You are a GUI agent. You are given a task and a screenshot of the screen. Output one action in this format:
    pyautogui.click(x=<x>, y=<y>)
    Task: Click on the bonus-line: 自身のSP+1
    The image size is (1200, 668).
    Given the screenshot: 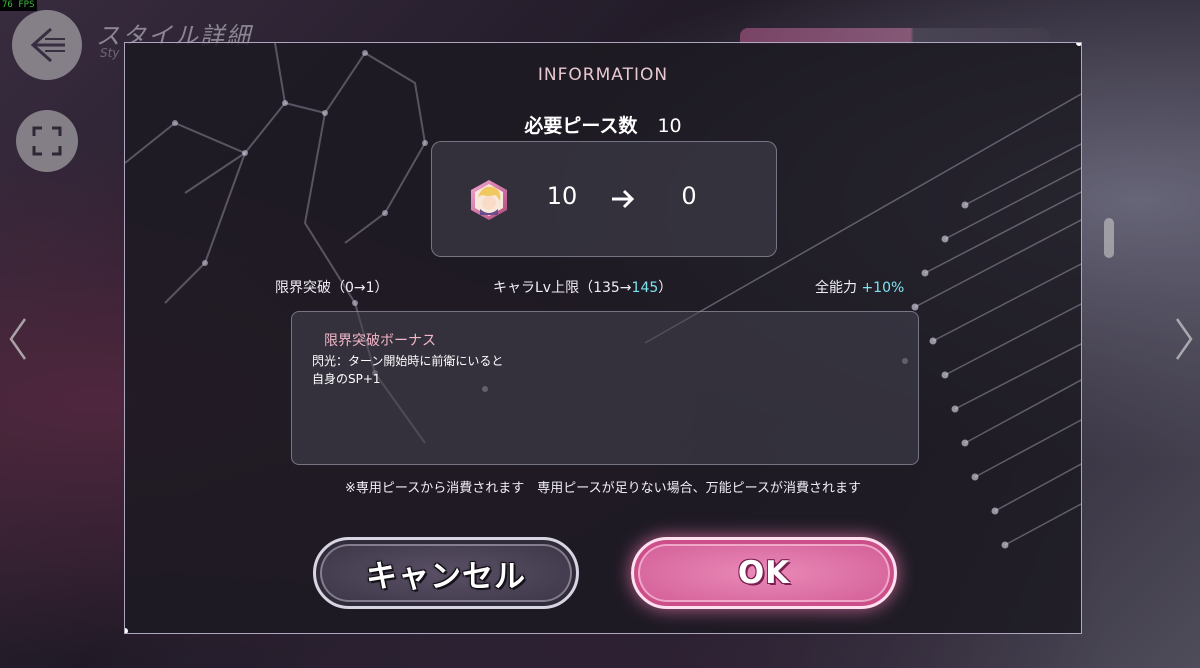 What is the action you would take?
    pyautogui.click(x=346, y=379)
    